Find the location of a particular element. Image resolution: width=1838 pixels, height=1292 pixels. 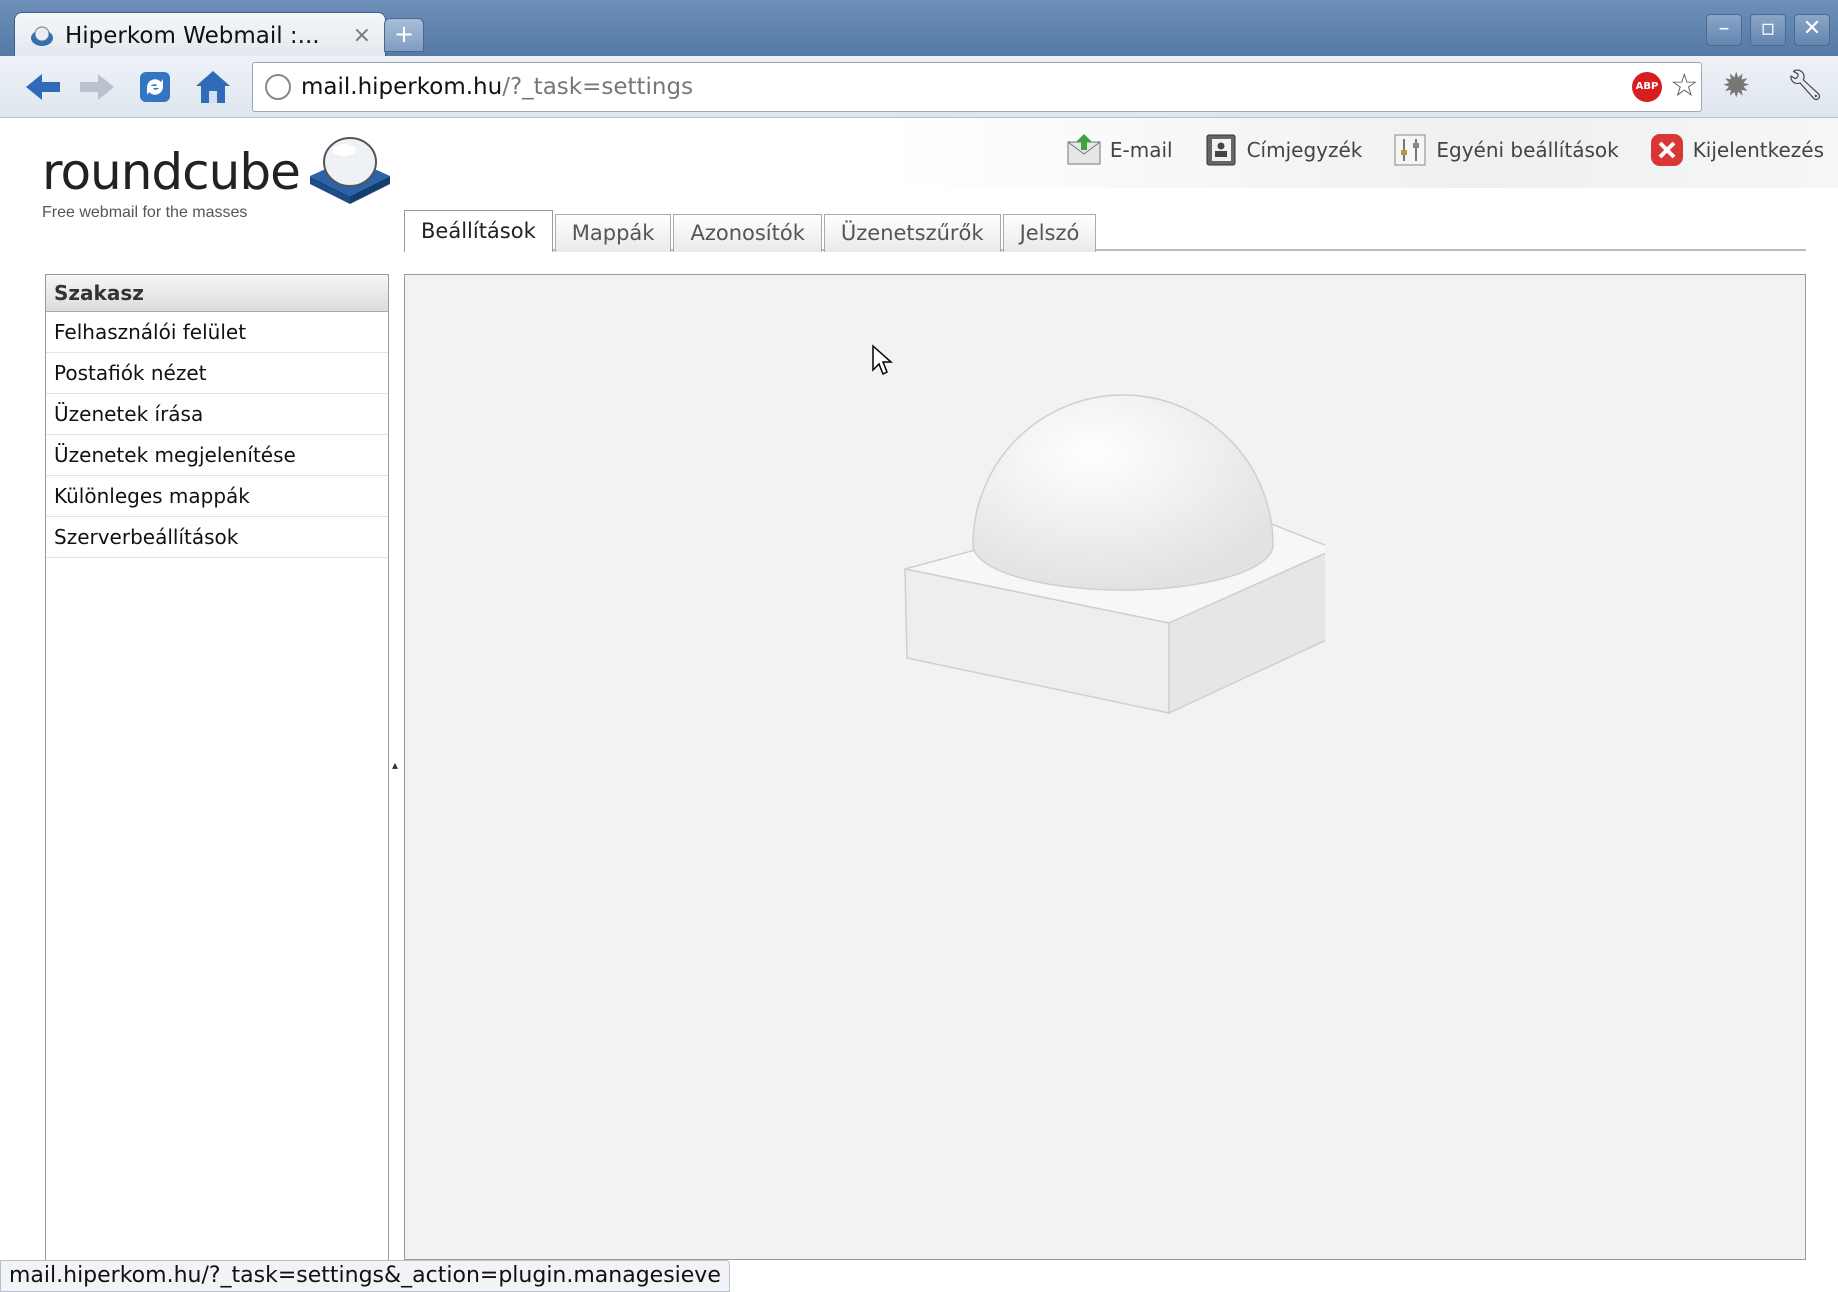

address-bar: mail.hiperkom.hu /?_task=settings is located at coordinates (977, 87).